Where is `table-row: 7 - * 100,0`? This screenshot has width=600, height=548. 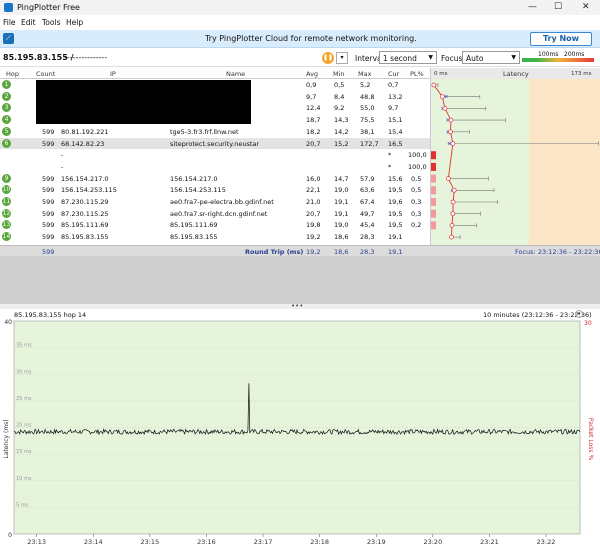
table-row: 7 - * 100,0 is located at coordinates (215, 155).